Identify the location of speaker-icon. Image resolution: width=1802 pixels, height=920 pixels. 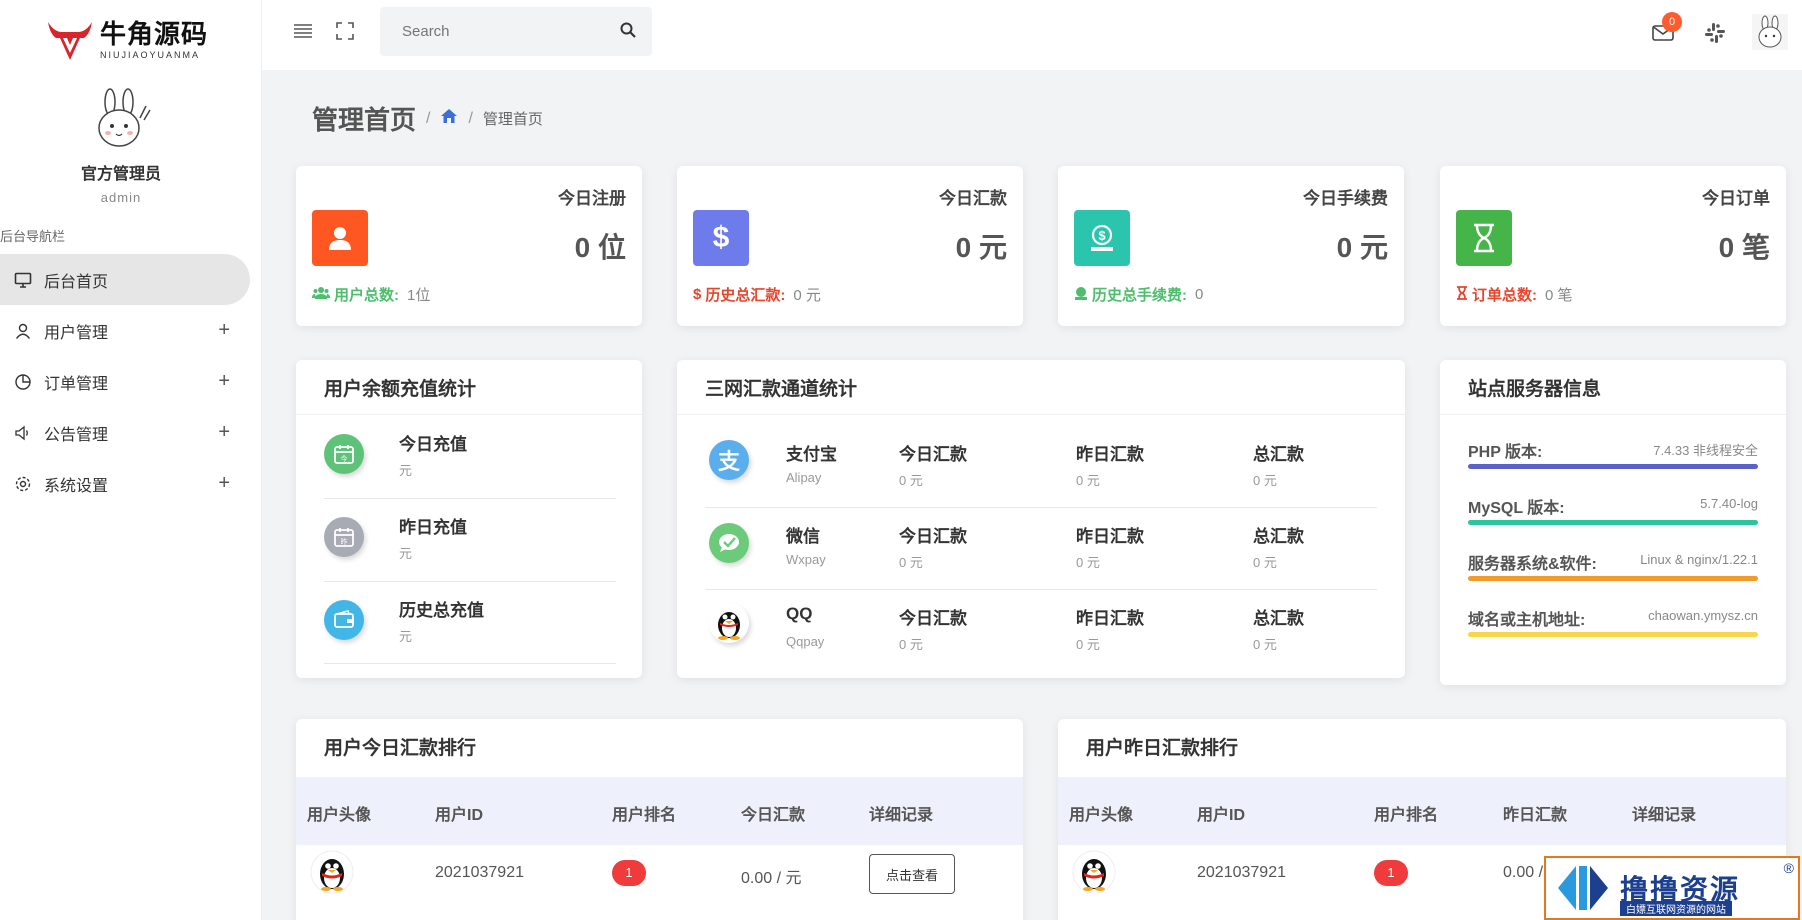
(23, 433).